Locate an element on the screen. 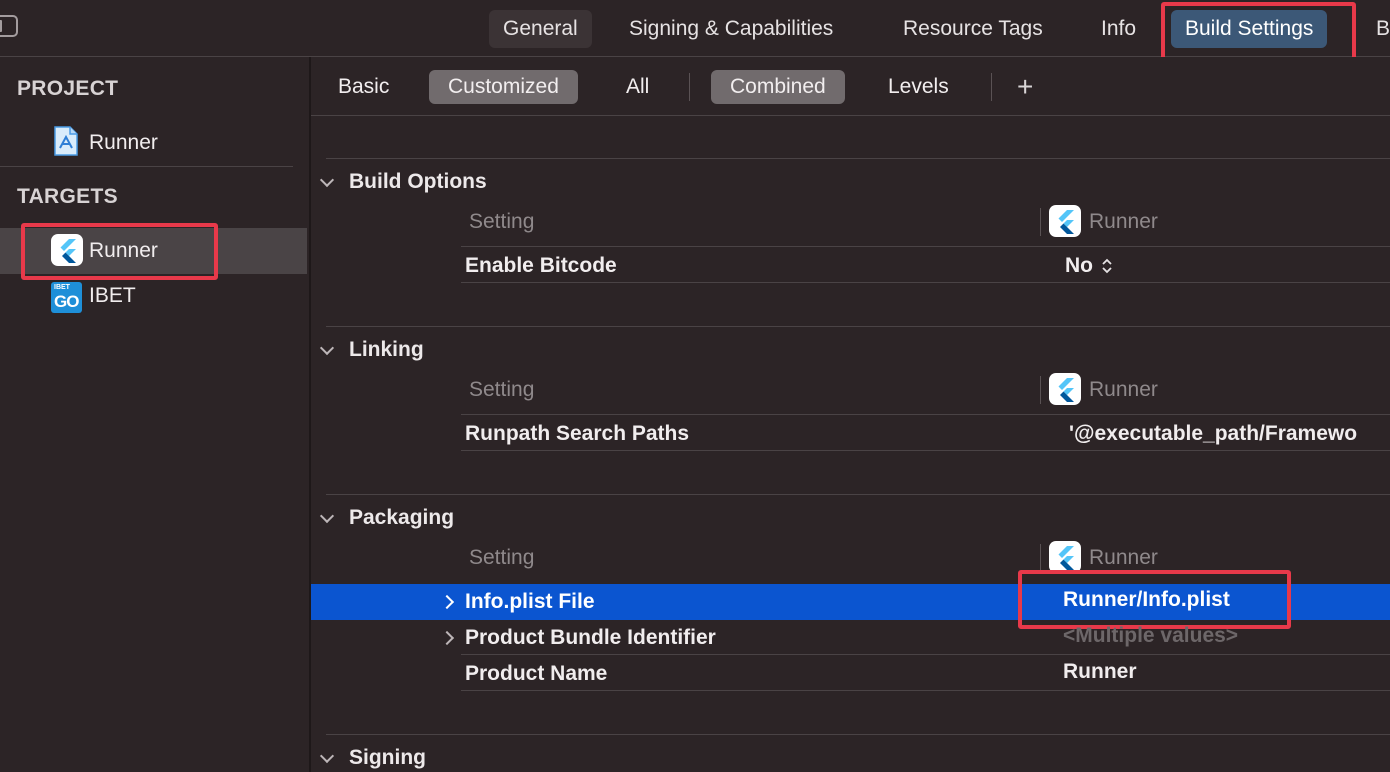 Image resolution: width=1390 pixels, height=772 pixels. tab-signing-capabilities: Signing & Capabilities is located at coordinates (731, 29).